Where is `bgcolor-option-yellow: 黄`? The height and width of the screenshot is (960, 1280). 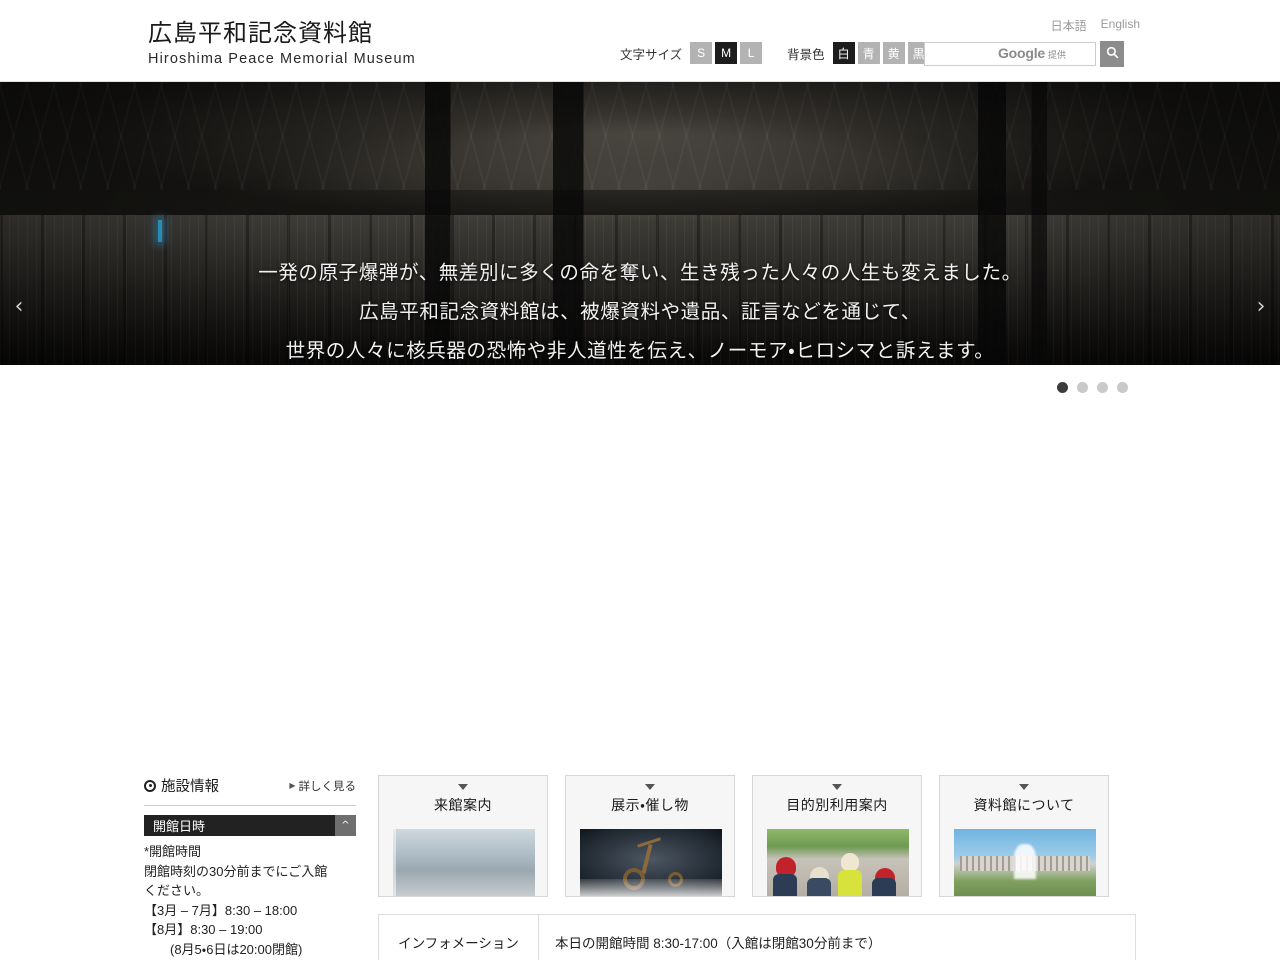
bgcolor-option-yellow: 黄 is located at coordinates (893, 53).